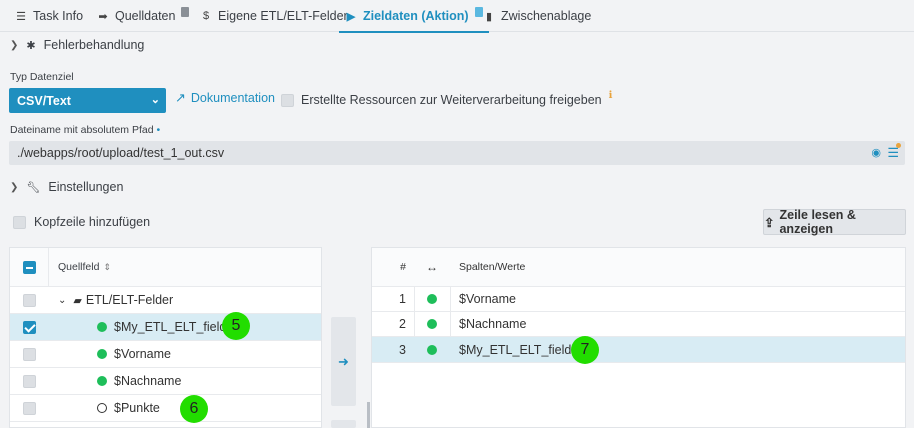  Describe the element at coordinates (103, 16) in the screenshot. I see `import-icon: ➡` at that location.